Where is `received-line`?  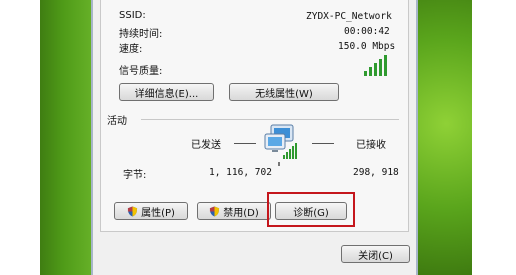
received-line is located at coordinates (323, 143).